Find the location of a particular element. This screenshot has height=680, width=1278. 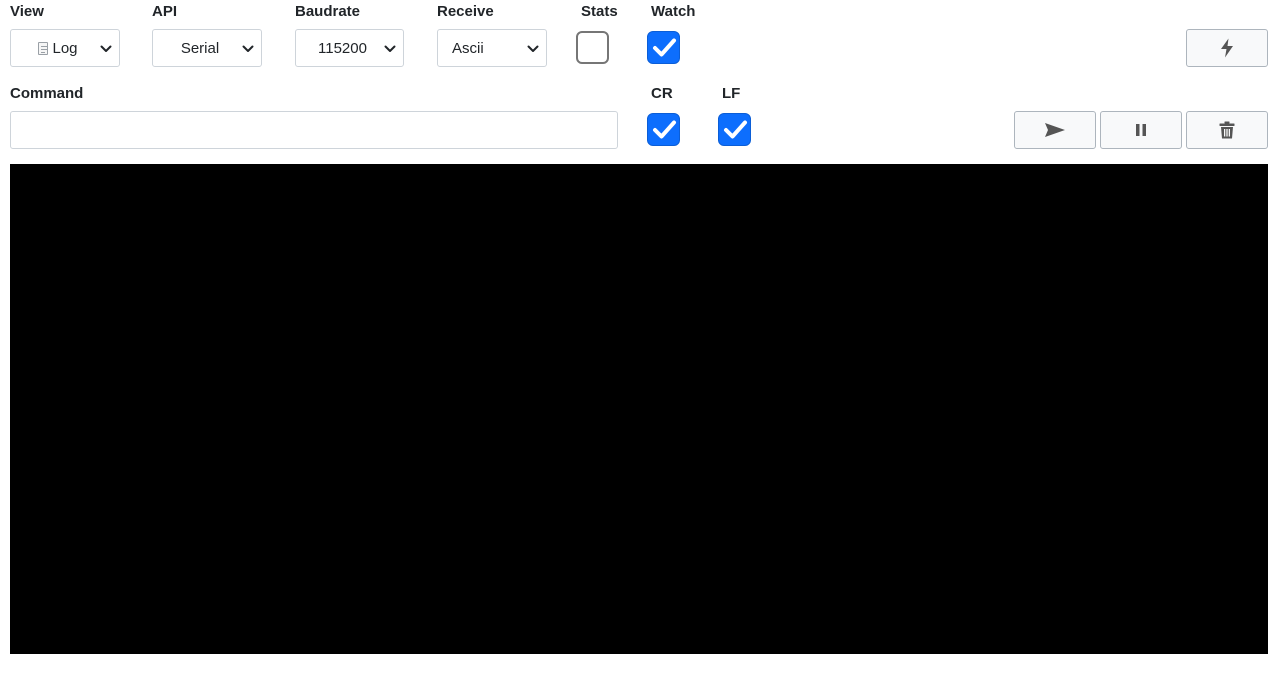

command-label: Command is located at coordinates (47, 93).